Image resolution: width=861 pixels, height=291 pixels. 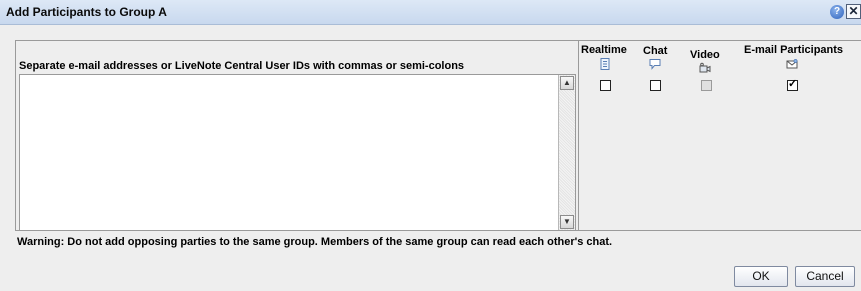 I want to click on video-header: Video, so click(x=705, y=55).